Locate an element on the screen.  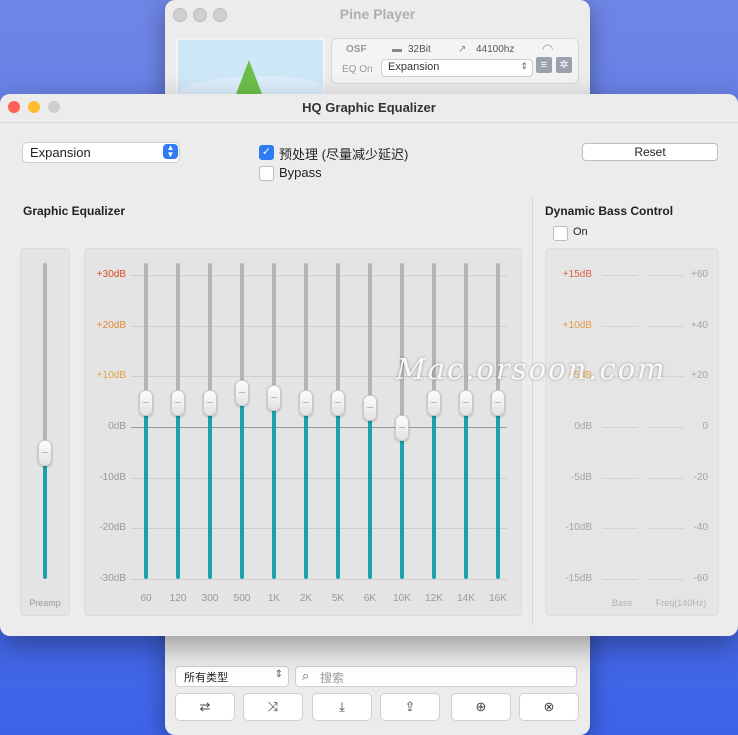
bypass-checkbox is located at coordinates (266, 173).